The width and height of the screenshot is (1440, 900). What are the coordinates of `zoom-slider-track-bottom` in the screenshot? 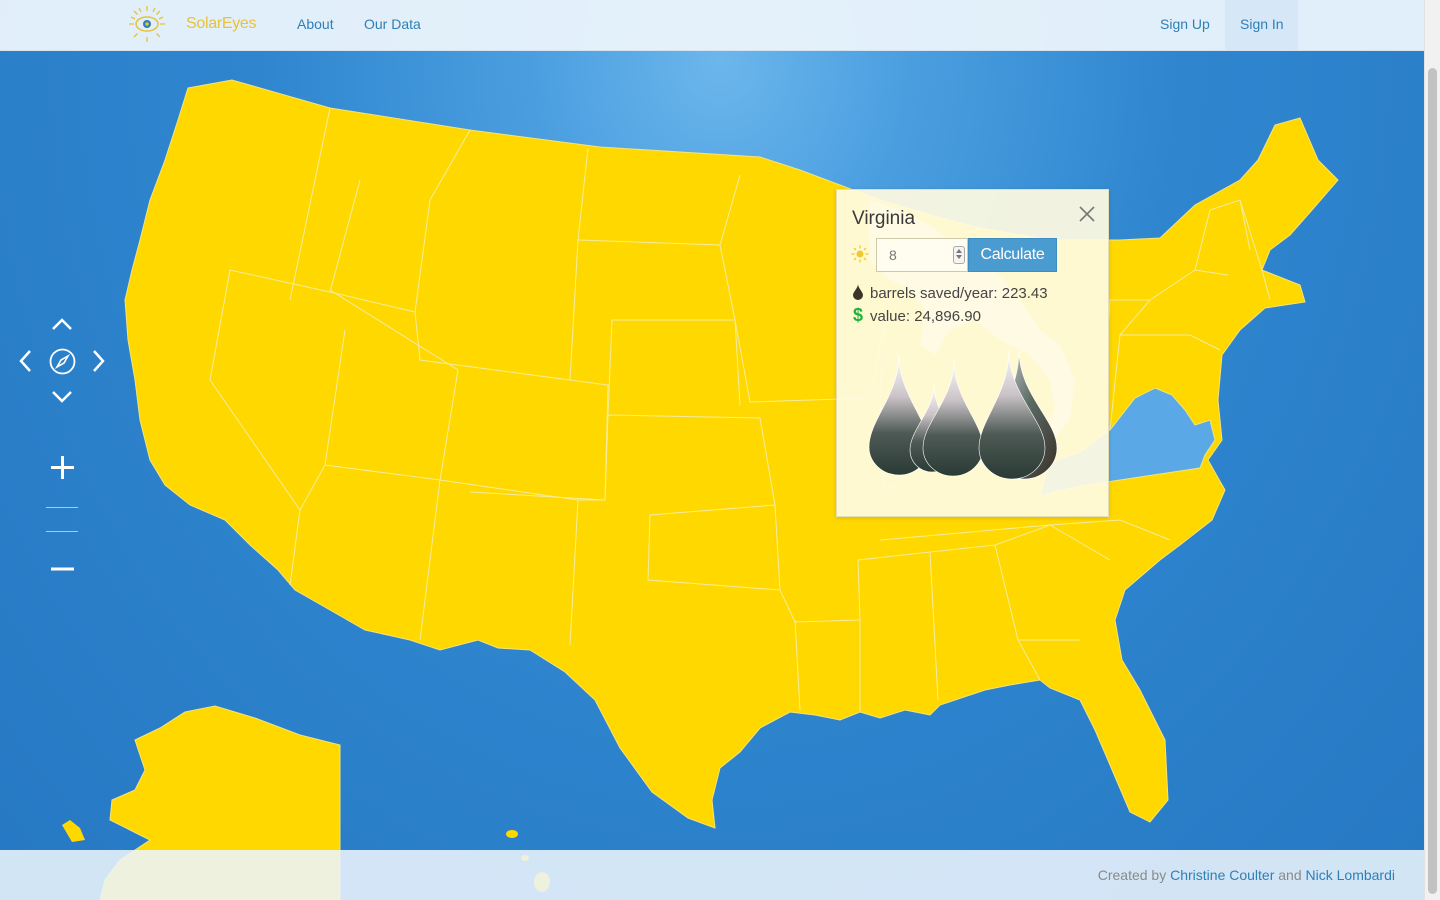 It's located at (62, 531).